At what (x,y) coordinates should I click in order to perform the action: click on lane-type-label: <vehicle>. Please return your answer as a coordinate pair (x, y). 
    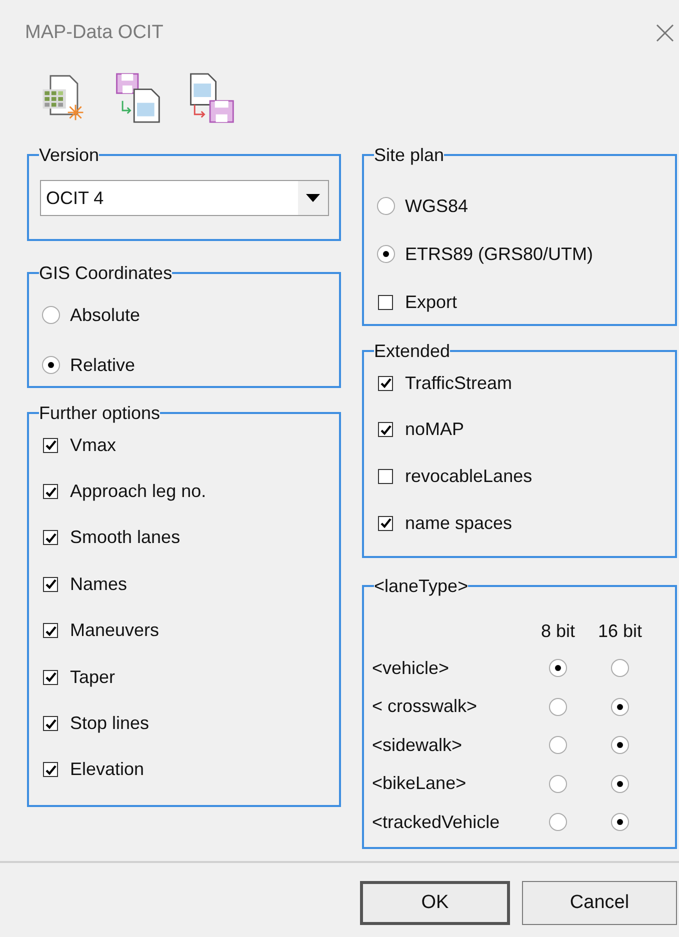
    Looking at the image, I should click on (411, 668).